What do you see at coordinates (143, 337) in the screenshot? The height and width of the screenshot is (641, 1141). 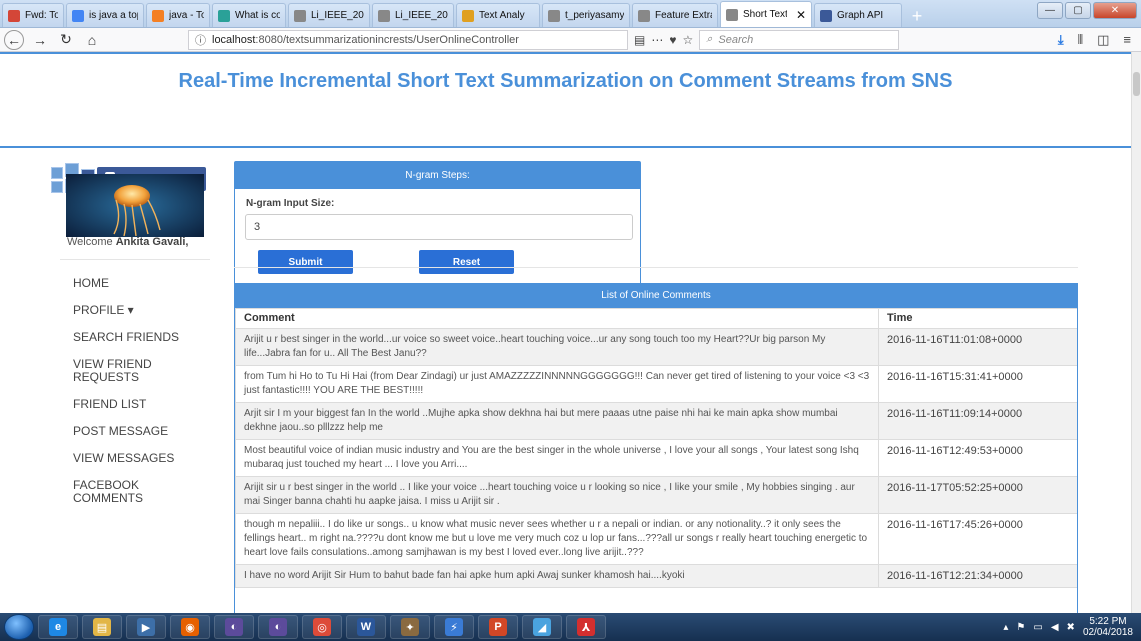 I see `sidebar-item-search-friends: SEARCH FRIENDS` at bounding box center [143, 337].